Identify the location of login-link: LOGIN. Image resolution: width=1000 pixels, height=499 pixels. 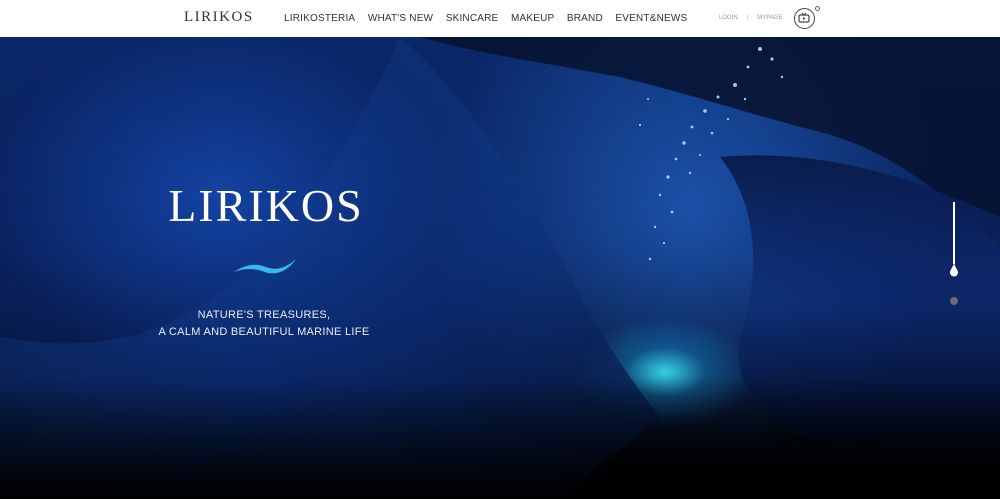
(728, 18).